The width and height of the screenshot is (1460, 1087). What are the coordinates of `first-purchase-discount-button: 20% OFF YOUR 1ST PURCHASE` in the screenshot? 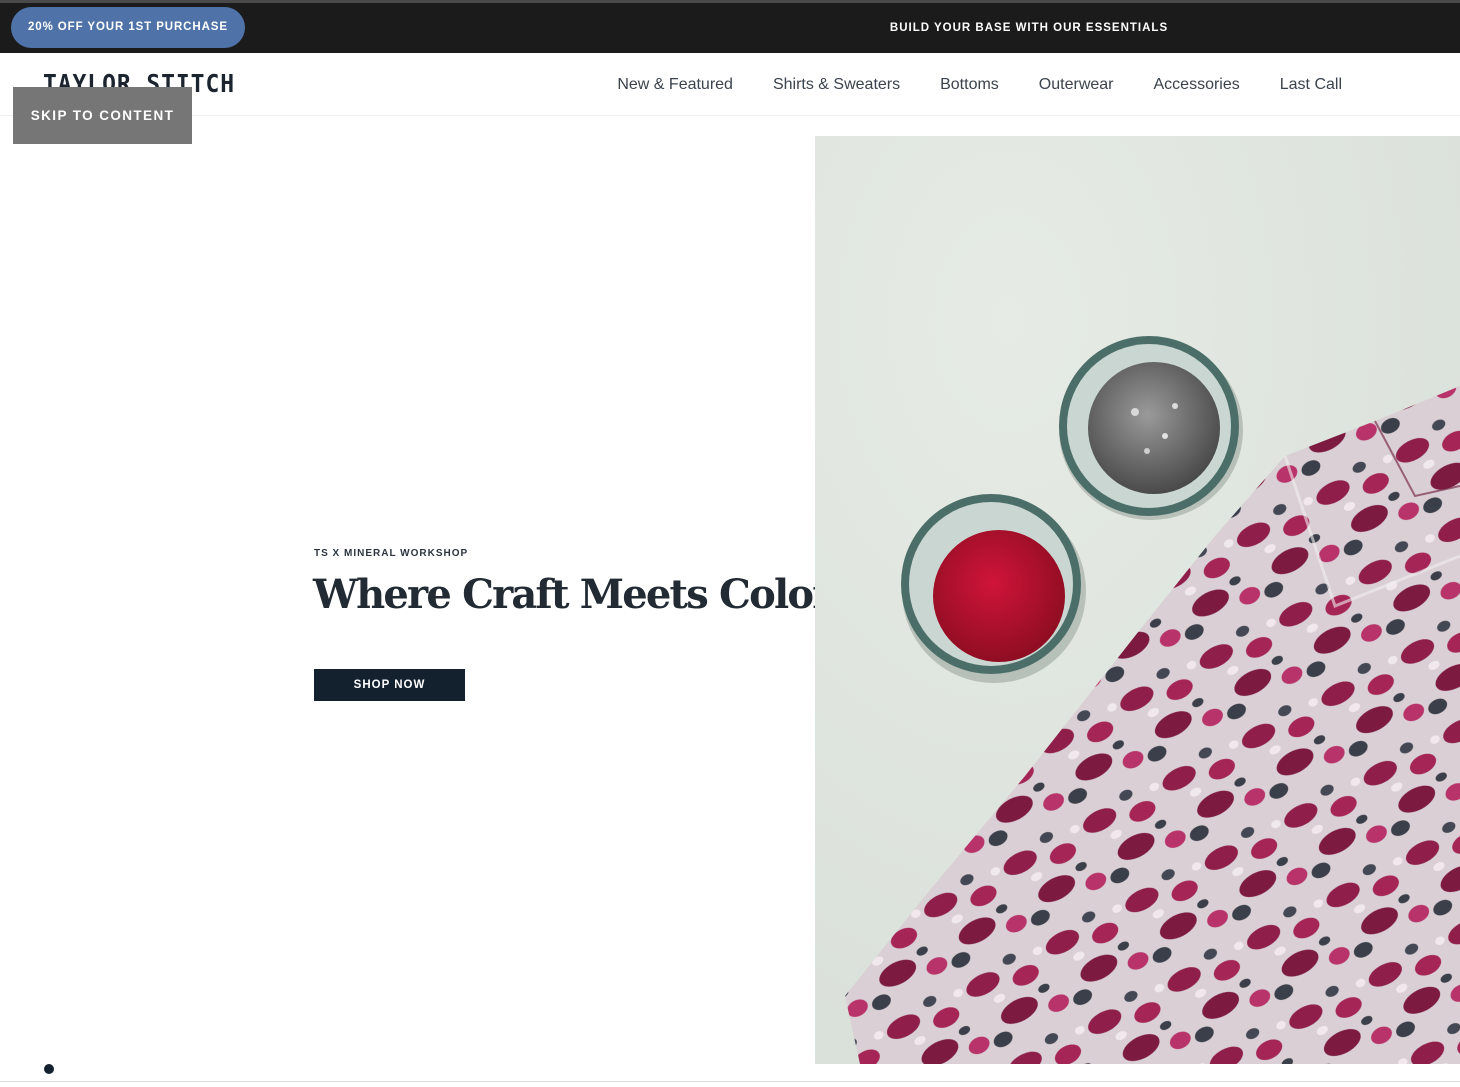 It's located at (128, 27).